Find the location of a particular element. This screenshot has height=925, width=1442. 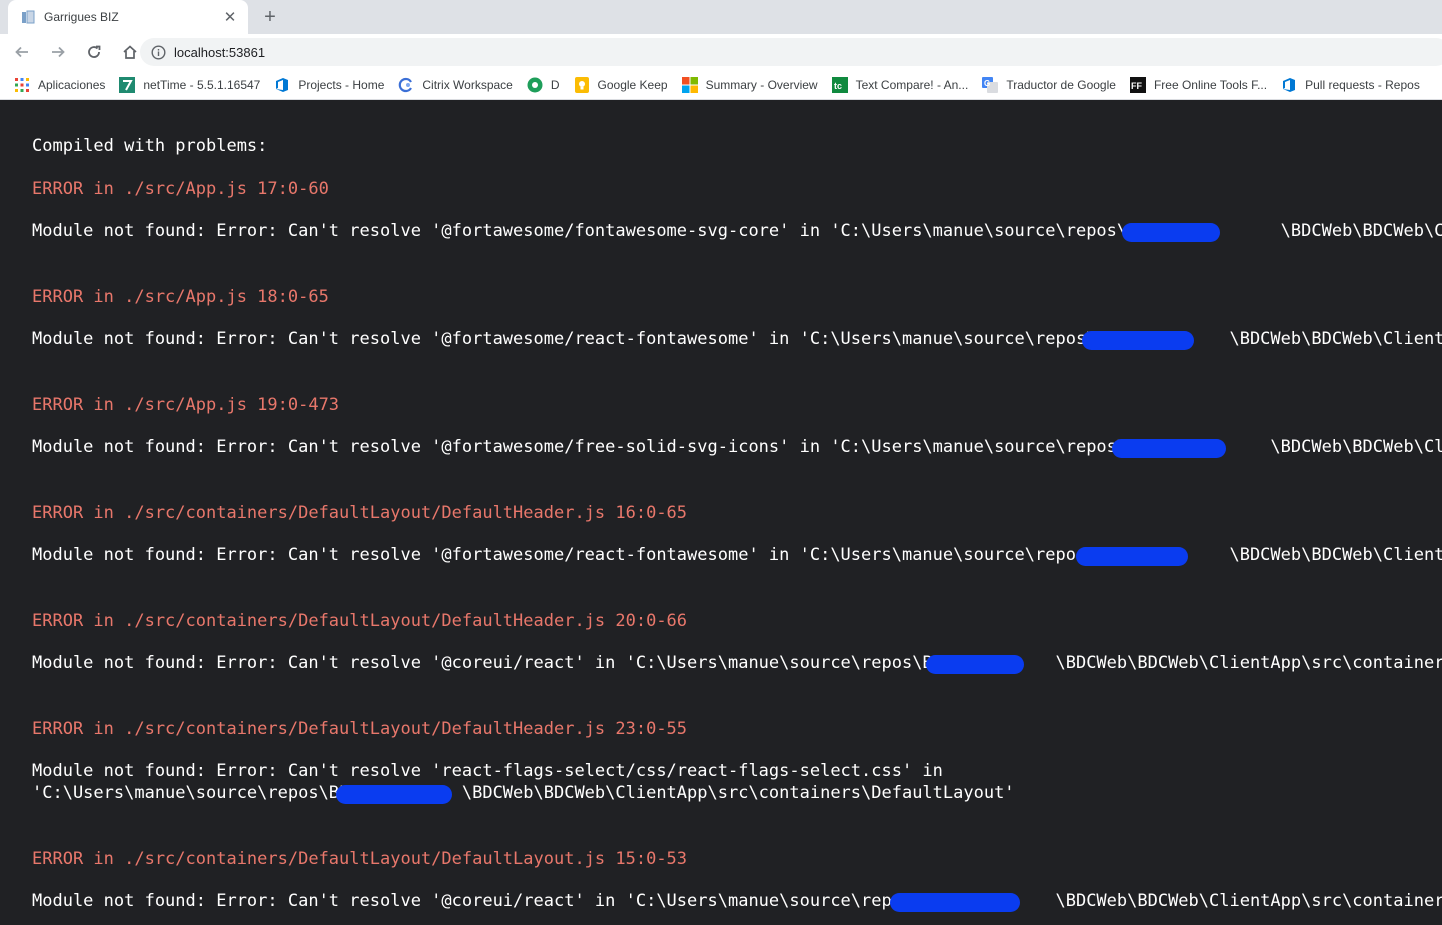

error-heading: ERROR in ./src/App.js 17:0-60 is located at coordinates (180, 189).